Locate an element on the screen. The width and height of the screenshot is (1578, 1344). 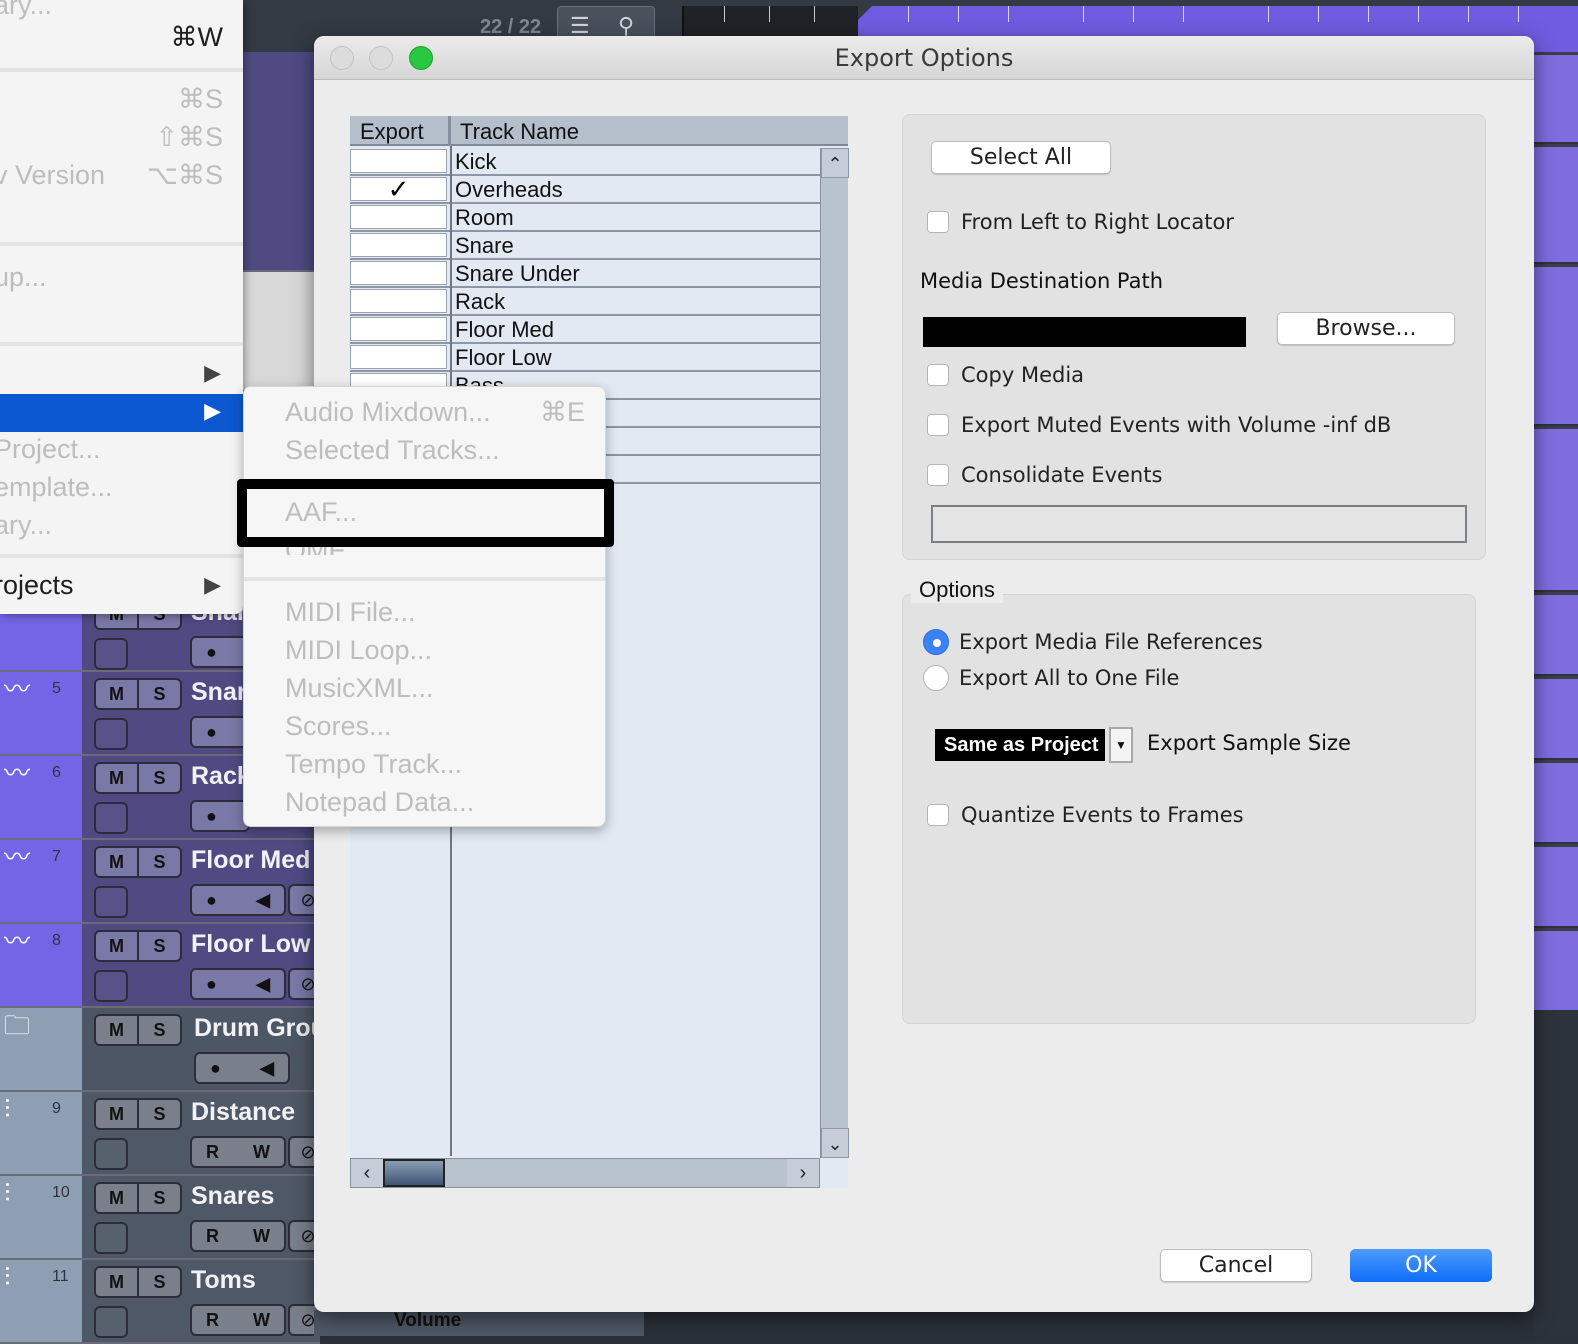
export-checkbox: ✓ is located at coordinates (398, 189).